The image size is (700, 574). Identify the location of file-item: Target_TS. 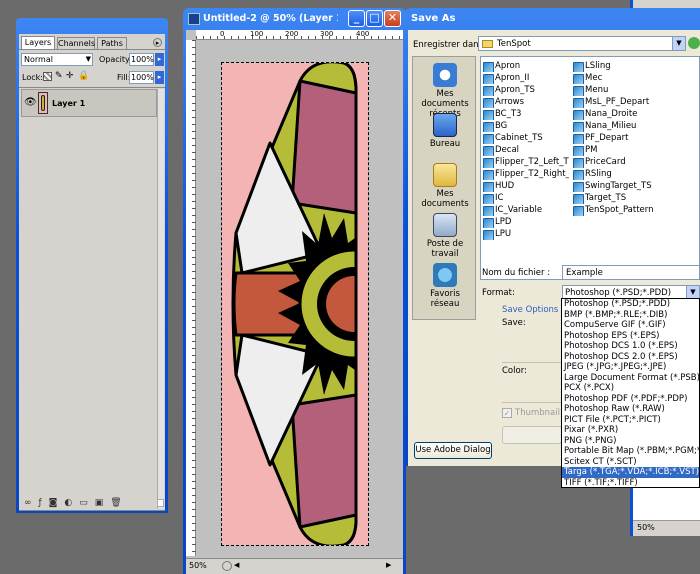
(618, 198).